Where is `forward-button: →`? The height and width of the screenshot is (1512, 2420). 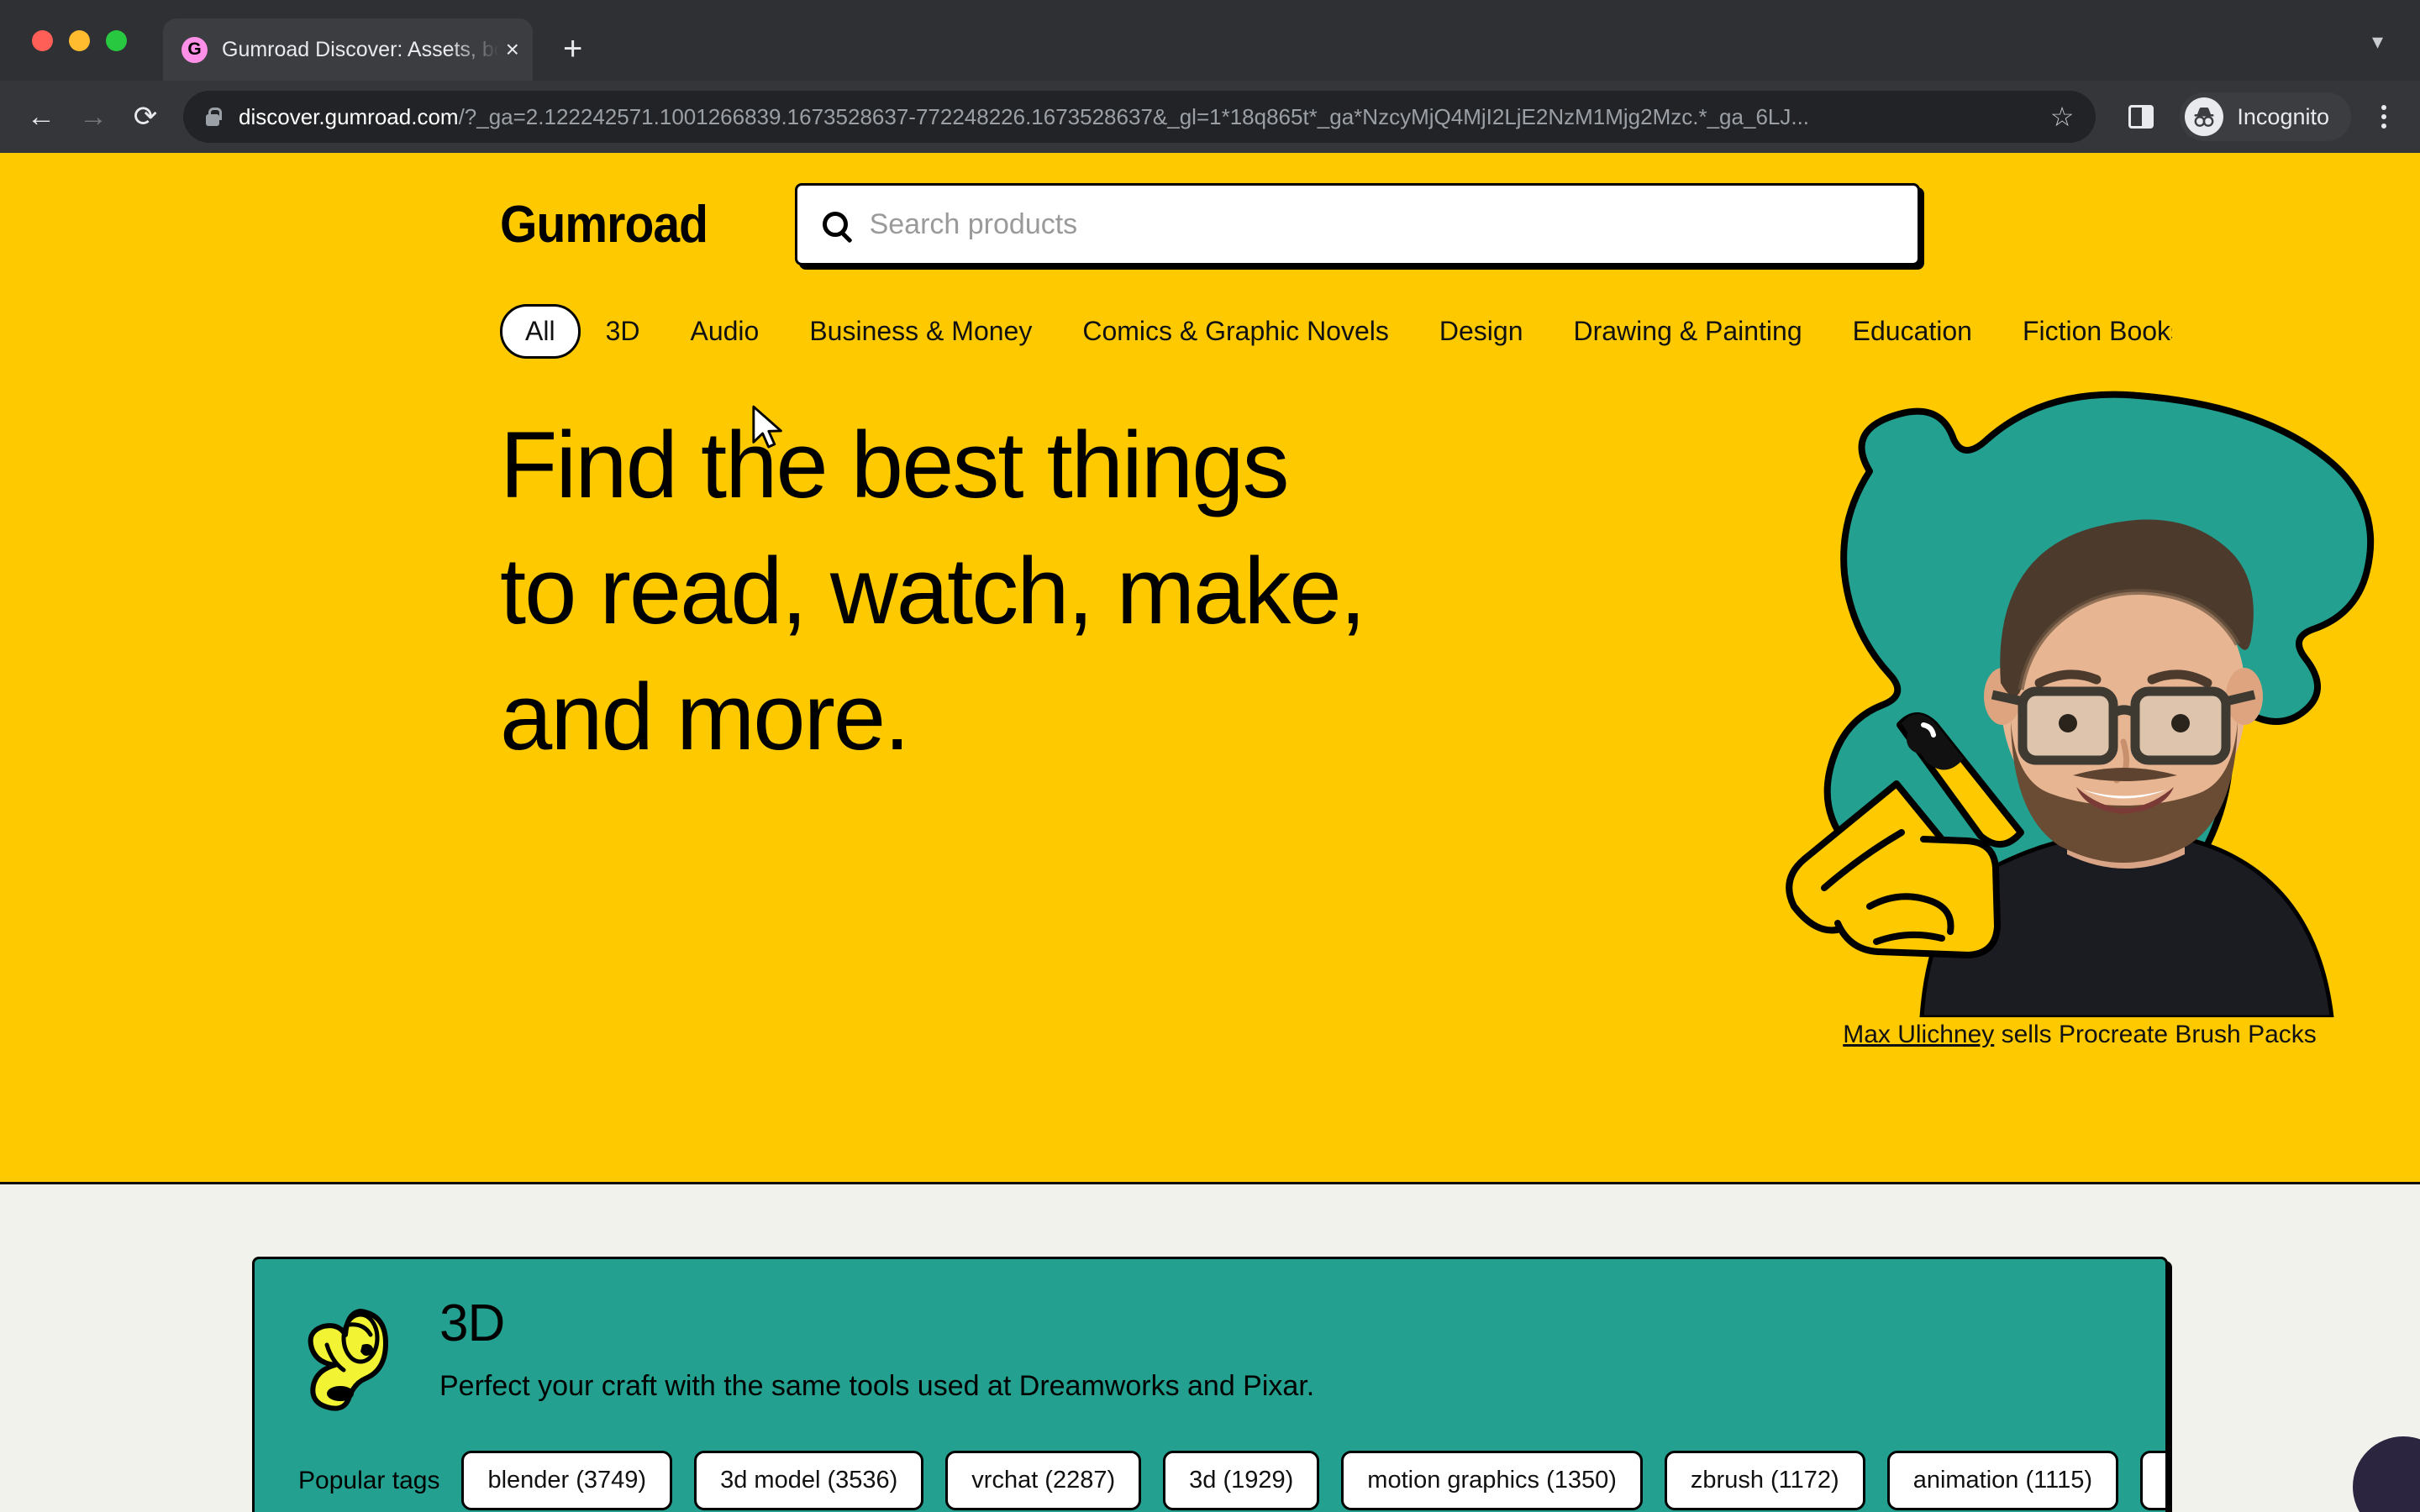
forward-button: → is located at coordinates (93, 117).